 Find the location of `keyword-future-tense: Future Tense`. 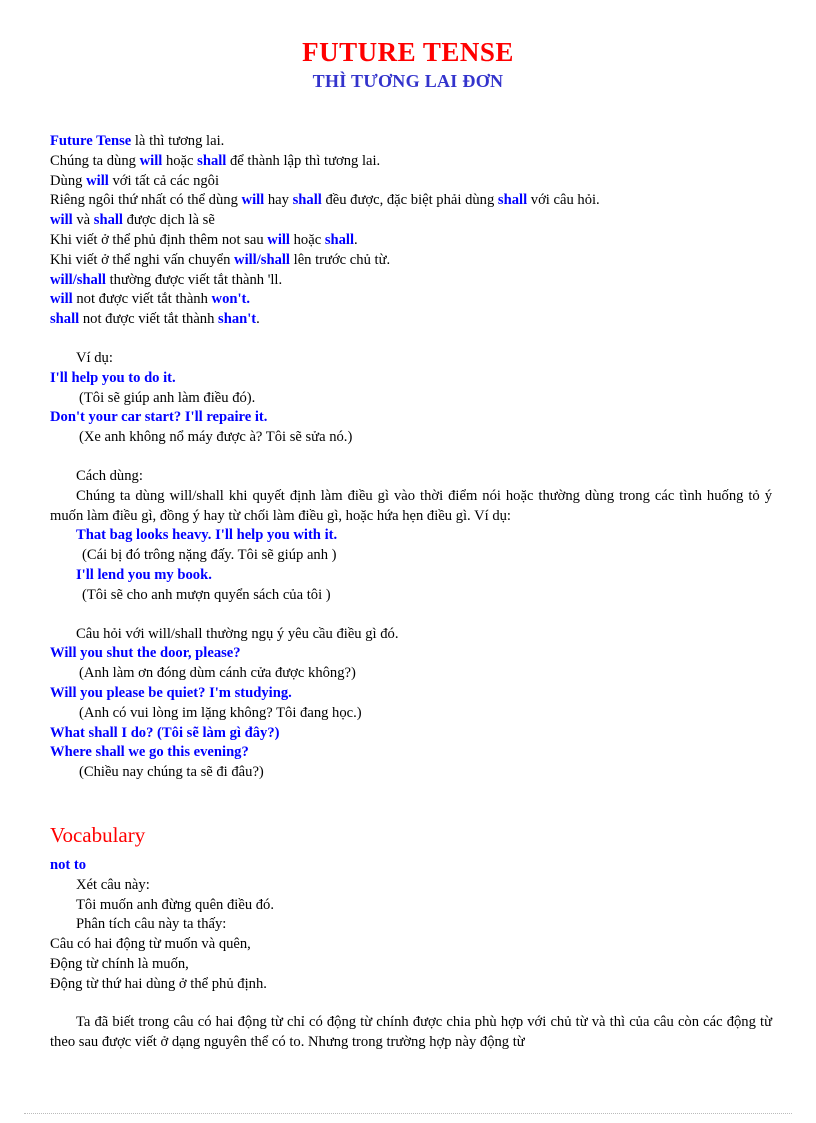

keyword-future-tense: Future Tense is located at coordinates (91, 141).